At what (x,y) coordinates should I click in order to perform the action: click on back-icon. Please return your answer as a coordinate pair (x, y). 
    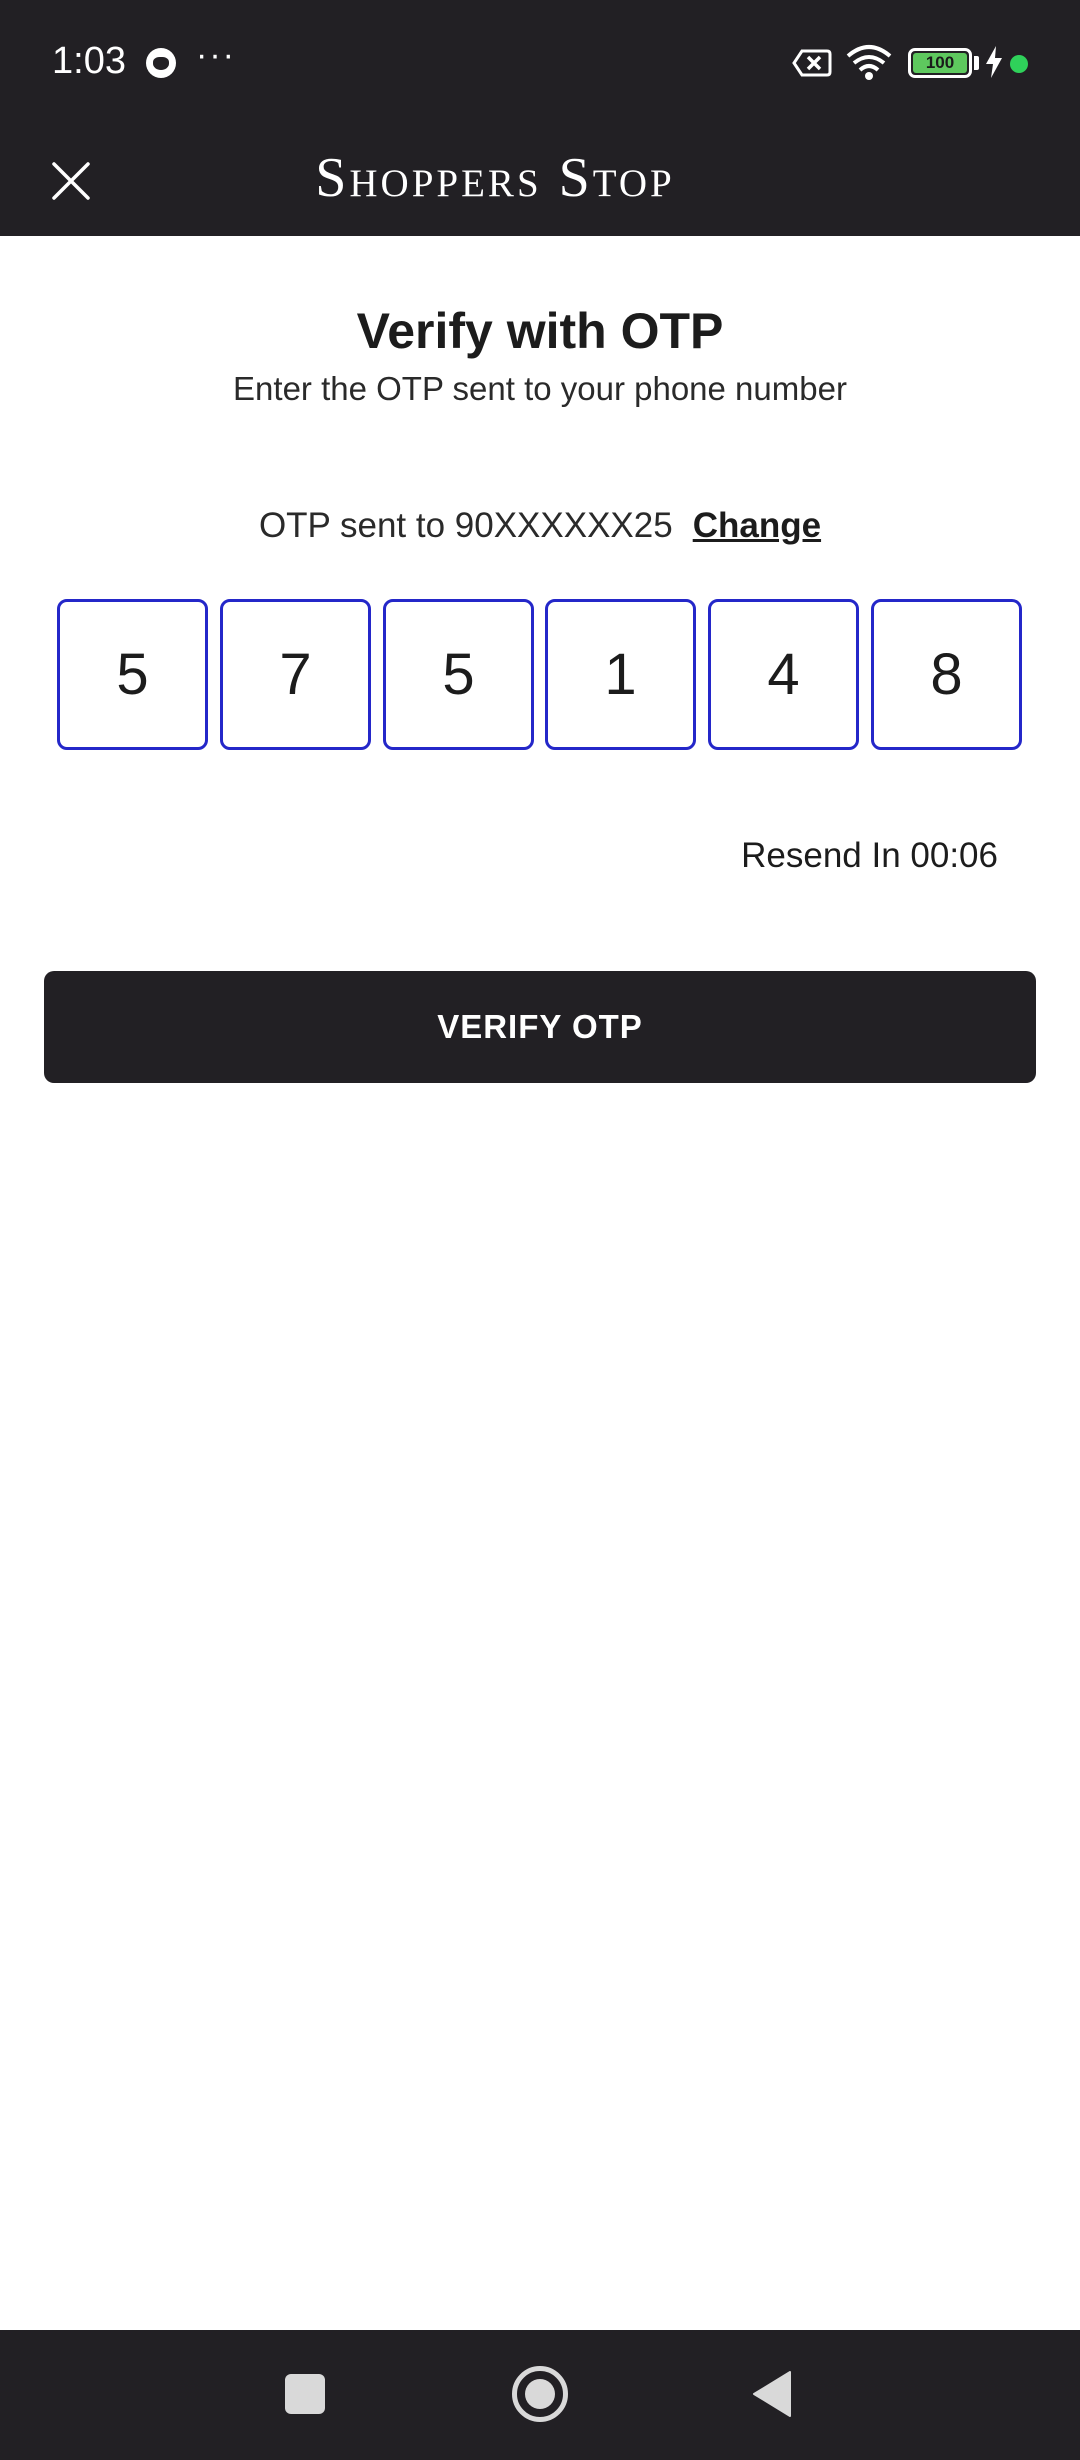
    Looking at the image, I should click on (772, 2394).